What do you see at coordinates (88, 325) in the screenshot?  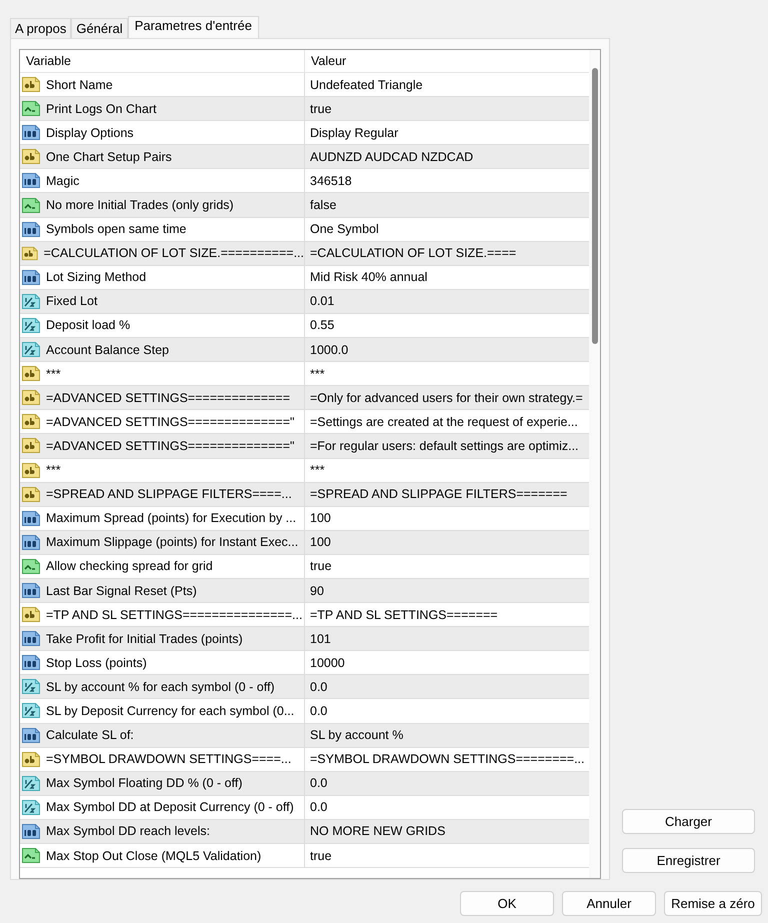 I see `variable-name: Deposit load %` at bounding box center [88, 325].